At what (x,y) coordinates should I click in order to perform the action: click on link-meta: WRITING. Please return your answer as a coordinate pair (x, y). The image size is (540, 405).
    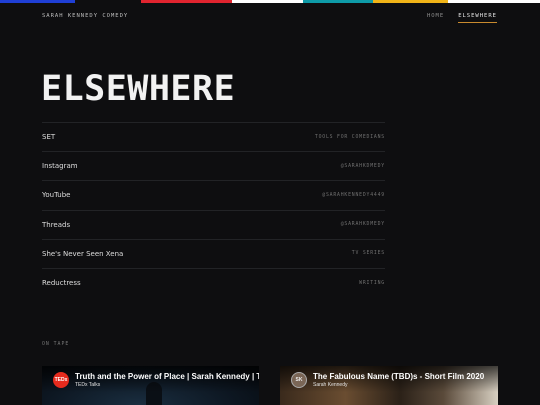
    Looking at the image, I should click on (372, 283).